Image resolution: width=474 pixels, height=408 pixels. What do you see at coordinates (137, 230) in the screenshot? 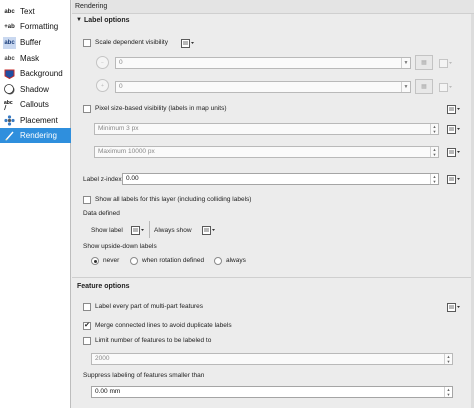
I see `show-label-override-icon` at bounding box center [137, 230].